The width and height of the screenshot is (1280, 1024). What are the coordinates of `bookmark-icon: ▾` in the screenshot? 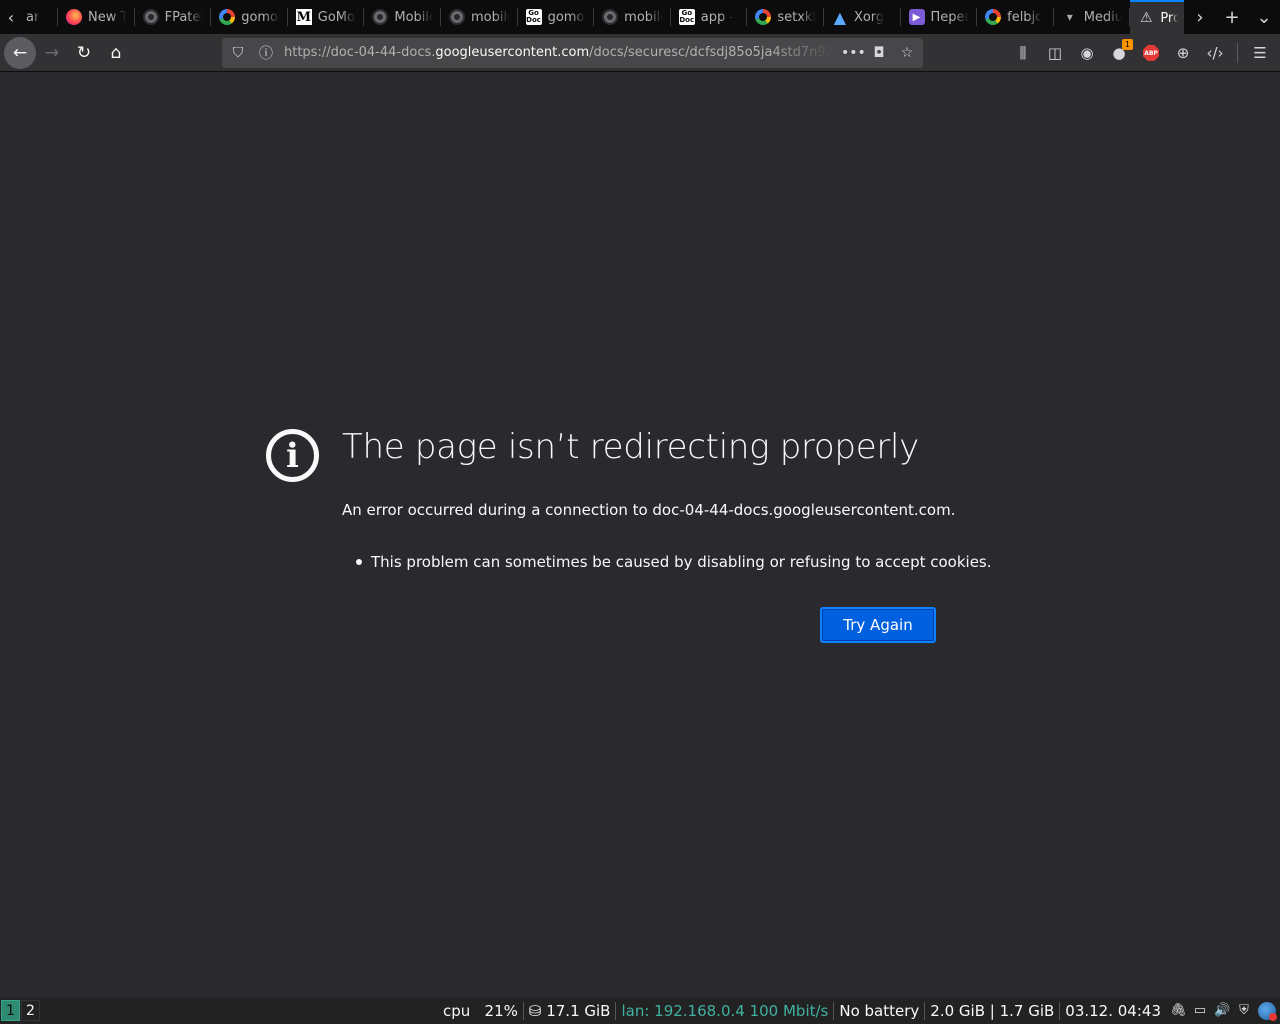 It's located at (1069, 17).